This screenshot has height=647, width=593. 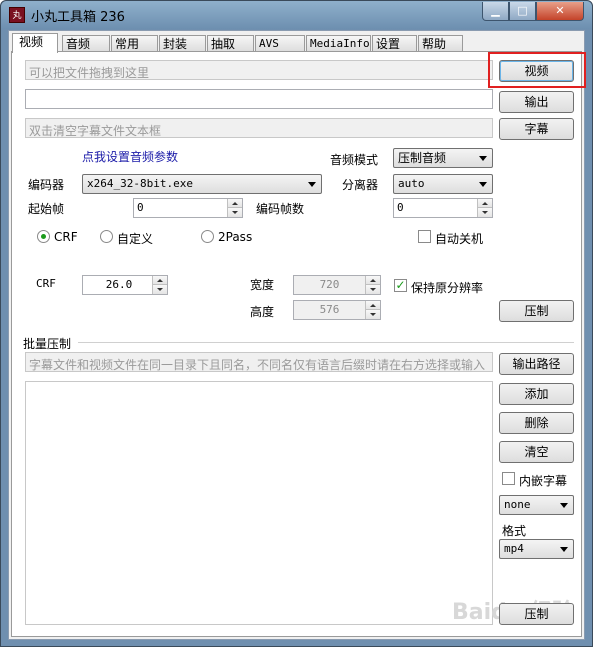 I want to click on crf-stepper: 26.0, so click(x=125, y=285).